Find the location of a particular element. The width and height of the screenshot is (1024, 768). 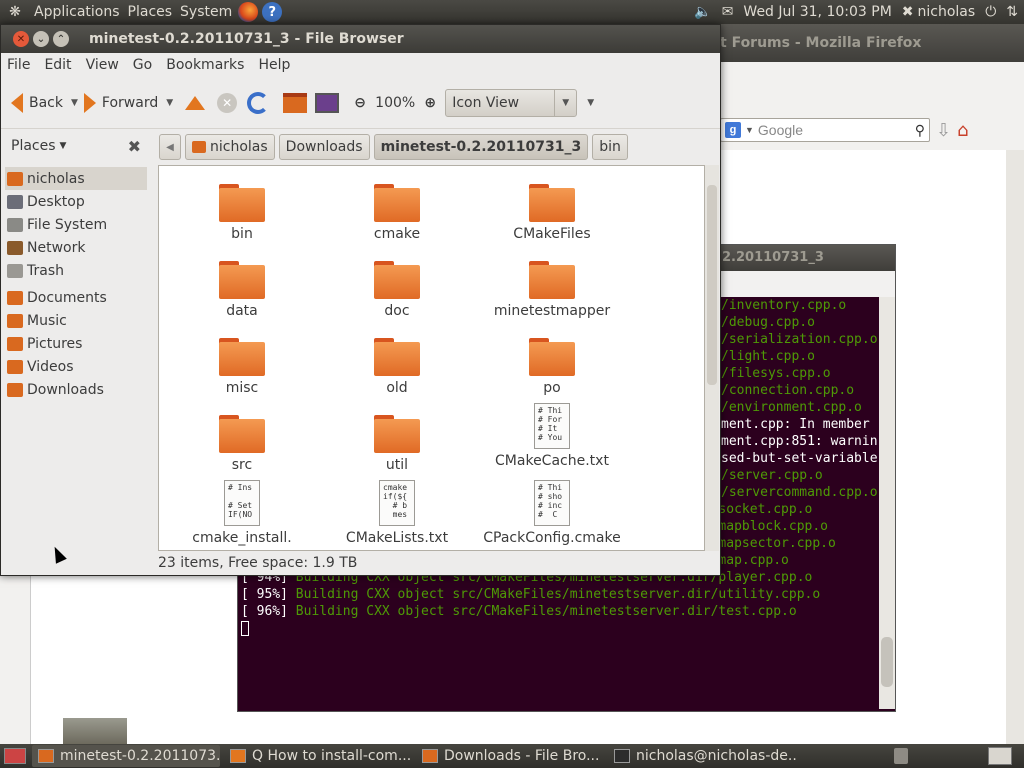

file-view-scrollbar is located at coordinates (712, 358).